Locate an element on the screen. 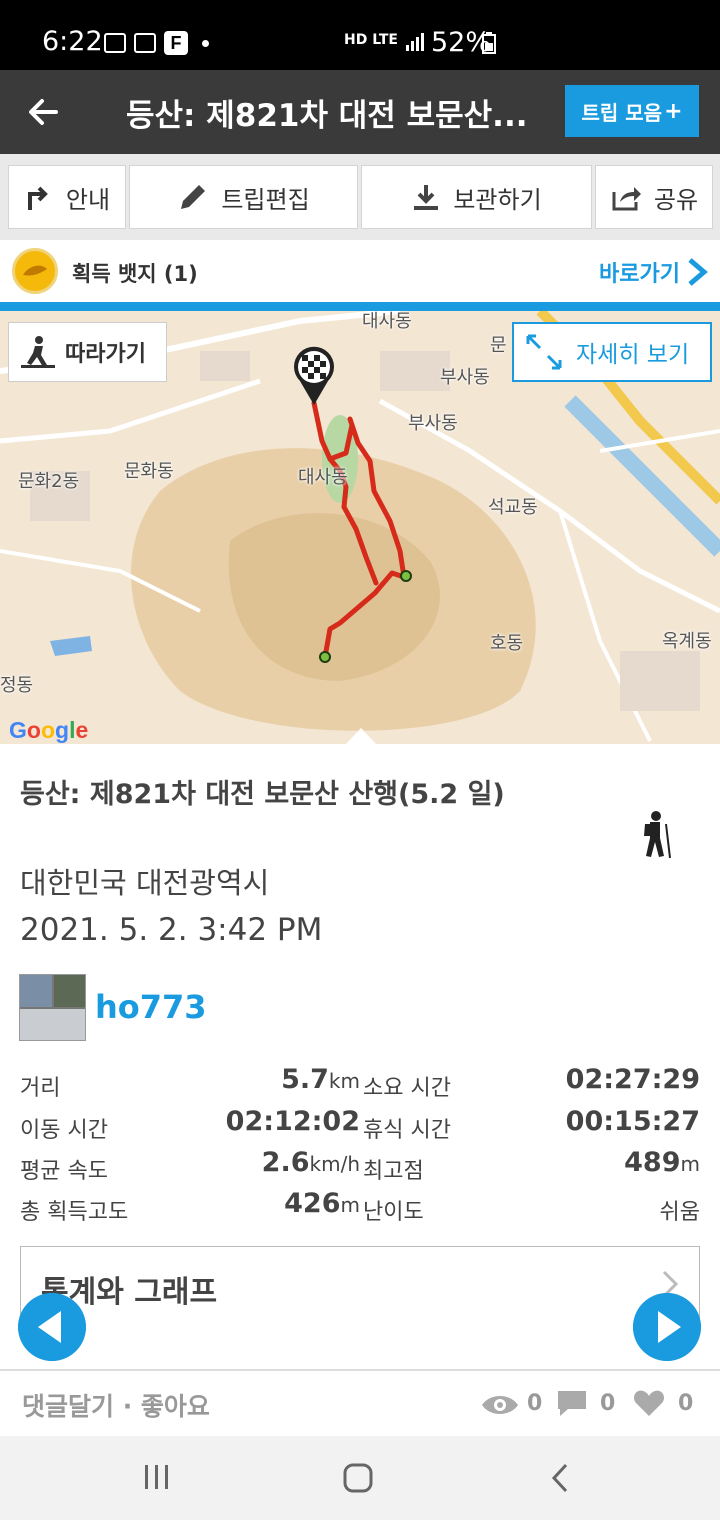 The width and height of the screenshot is (720, 1520). badge-count: 획득 뱃지 (1) is located at coordinates (135, 274).